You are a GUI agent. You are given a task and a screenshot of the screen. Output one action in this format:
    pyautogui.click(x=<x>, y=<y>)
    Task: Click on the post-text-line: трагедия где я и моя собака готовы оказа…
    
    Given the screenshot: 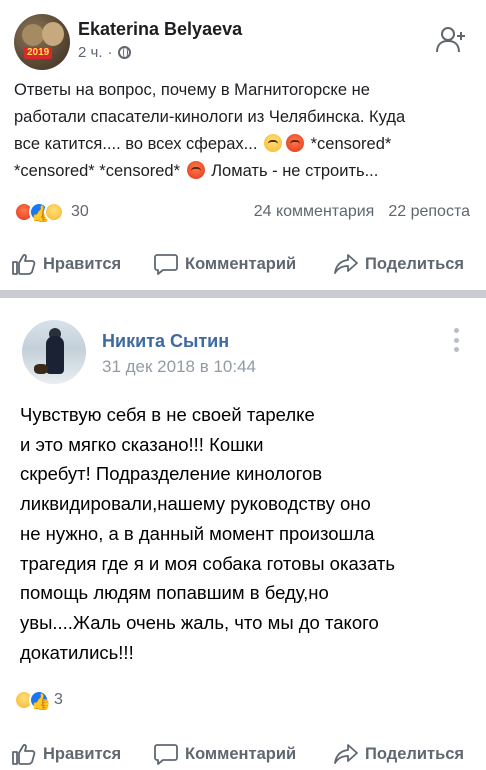 What is the action you would take?
    pyautogui.click(x=208, y=563)
    